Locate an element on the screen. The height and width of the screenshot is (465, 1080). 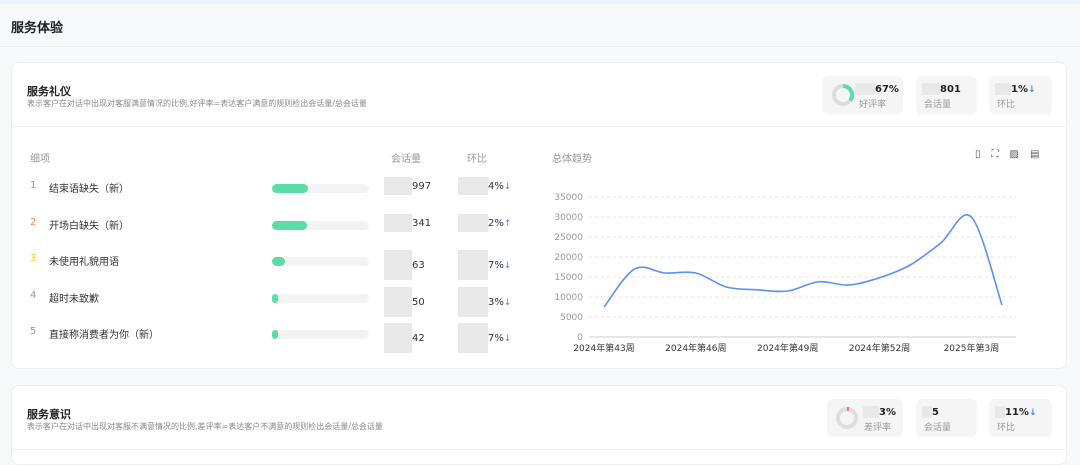
kpi-label: 会话量 is located at coordinates (937, 426).